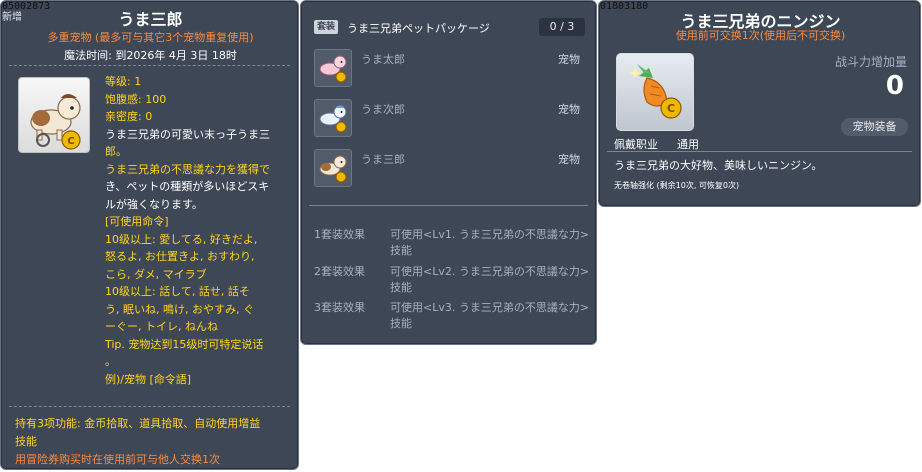 The image size is (922, 472). I want to click on set-effect-line: 可使用<Lv1. うま三兄弟の不思議な力>, so click(490, 234).